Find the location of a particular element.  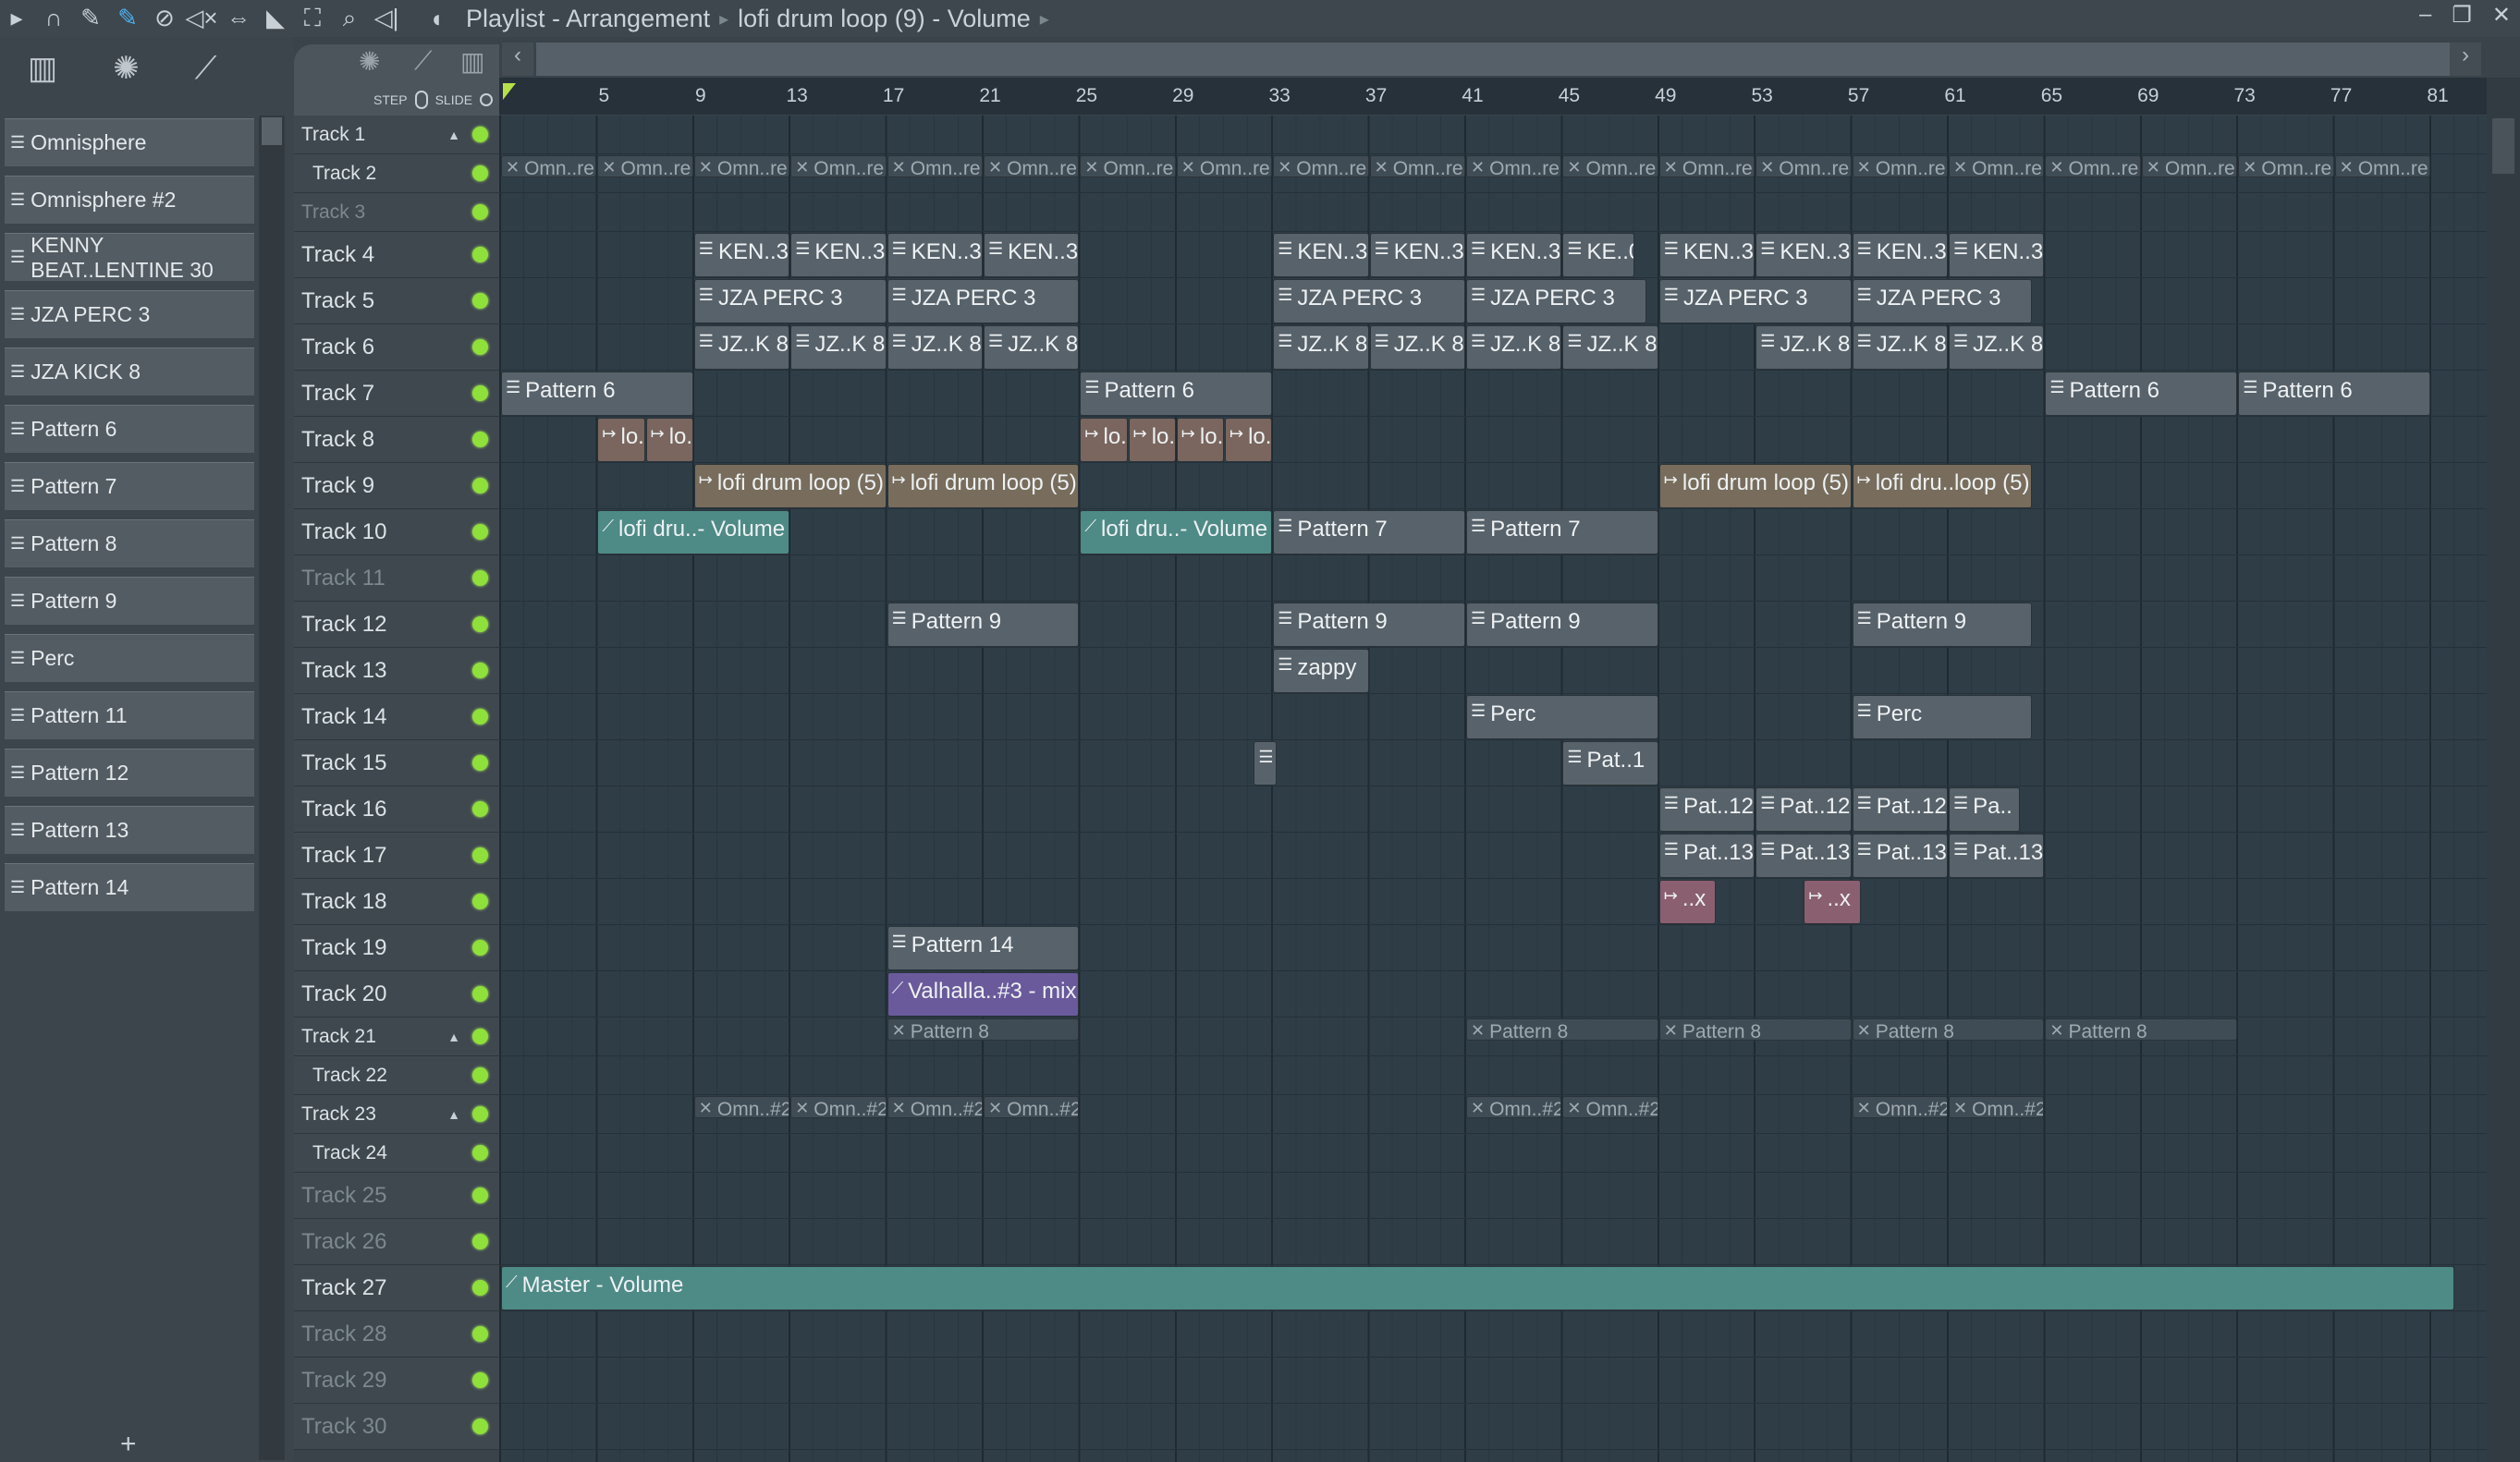

track-header: Track 26 is located at coordinates (396, 1242).